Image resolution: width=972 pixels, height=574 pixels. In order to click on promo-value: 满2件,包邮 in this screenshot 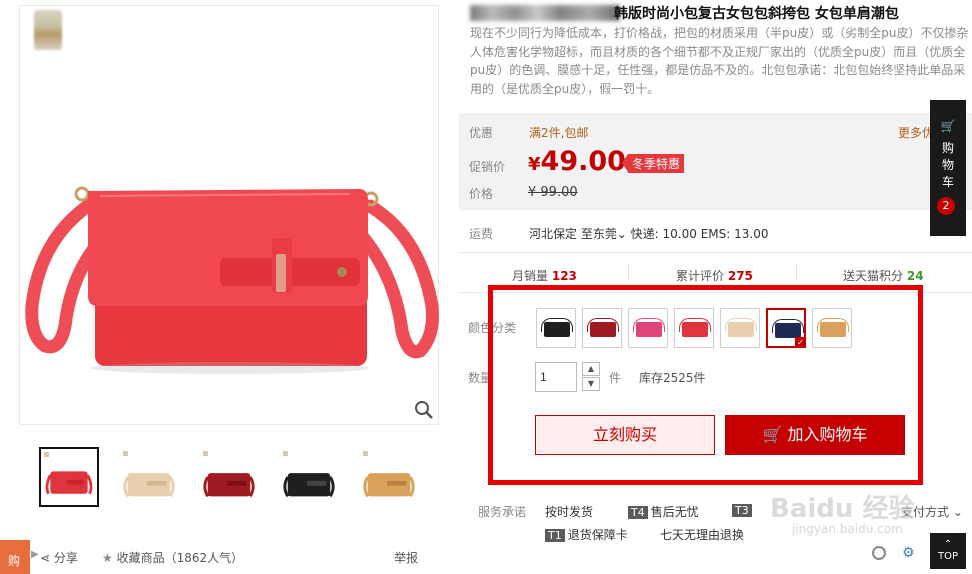, I will do `click(558, 132)`.